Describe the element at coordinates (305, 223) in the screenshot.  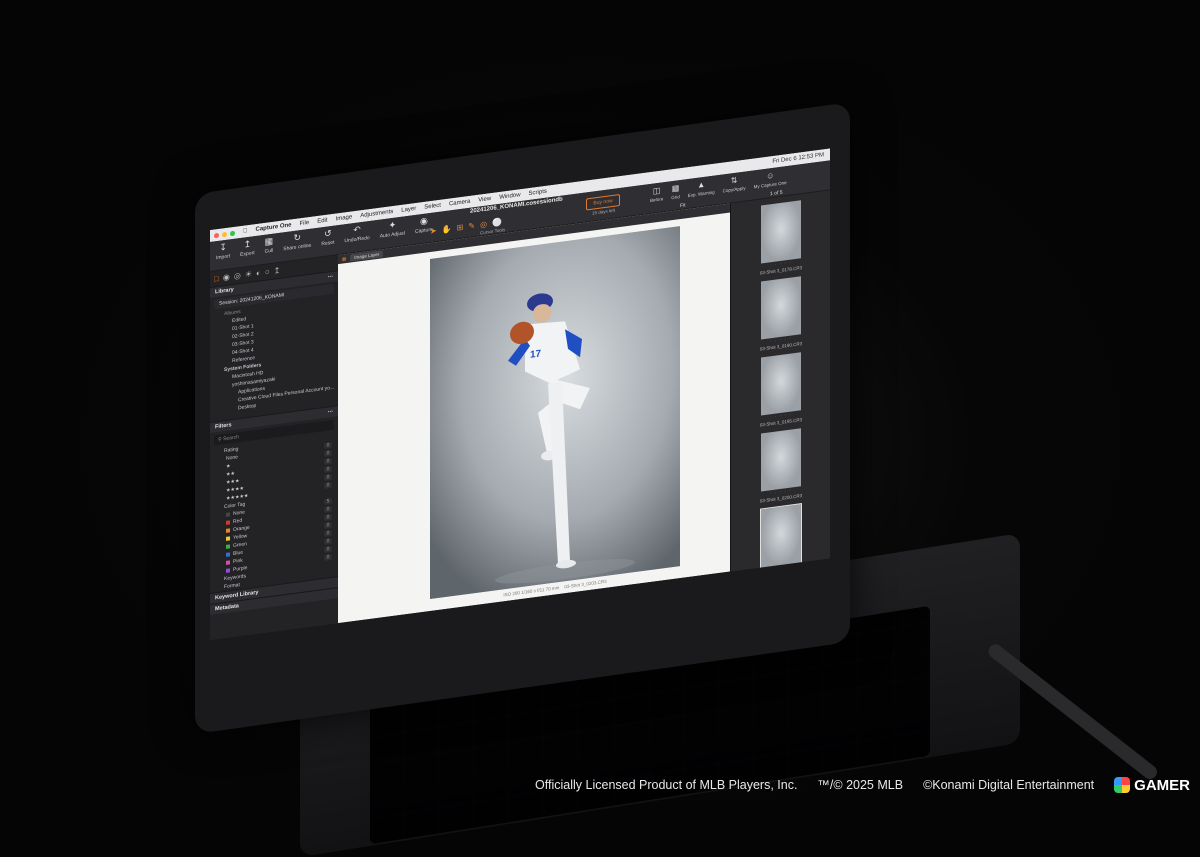
I see `menu-file: File` at that location.